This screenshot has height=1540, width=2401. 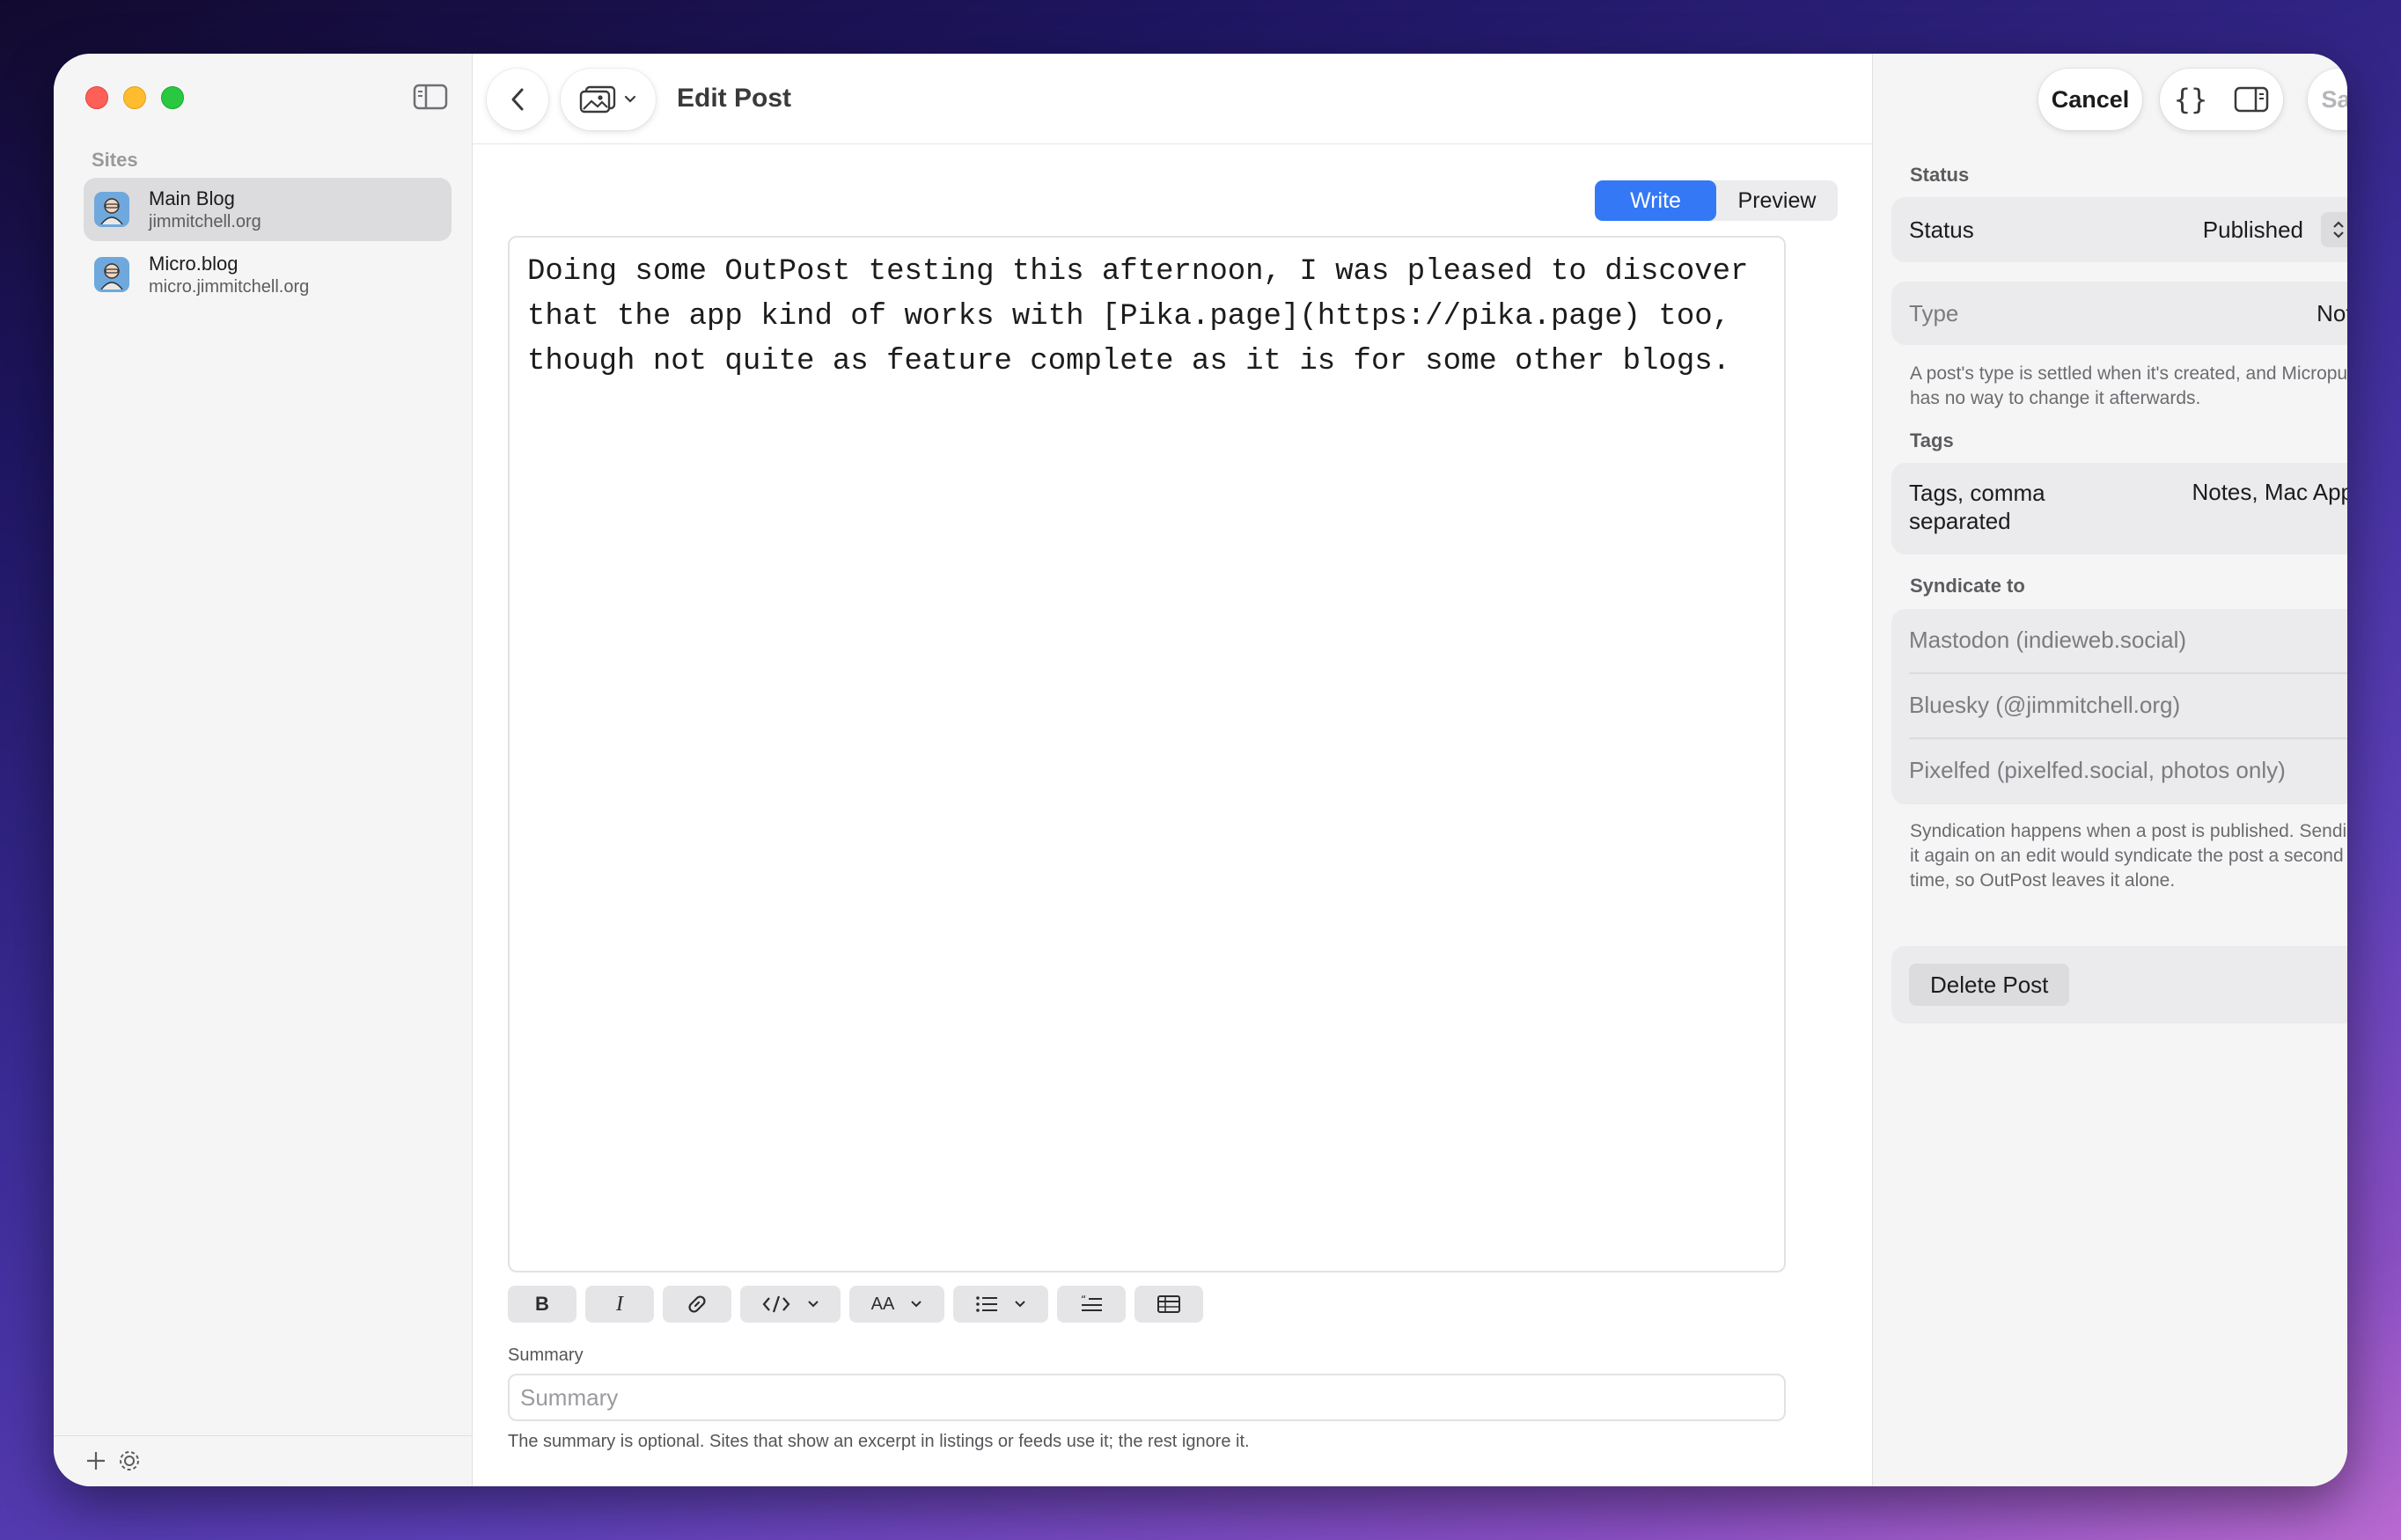 I want to click on summary-input, so click(x=1147, y=1398).